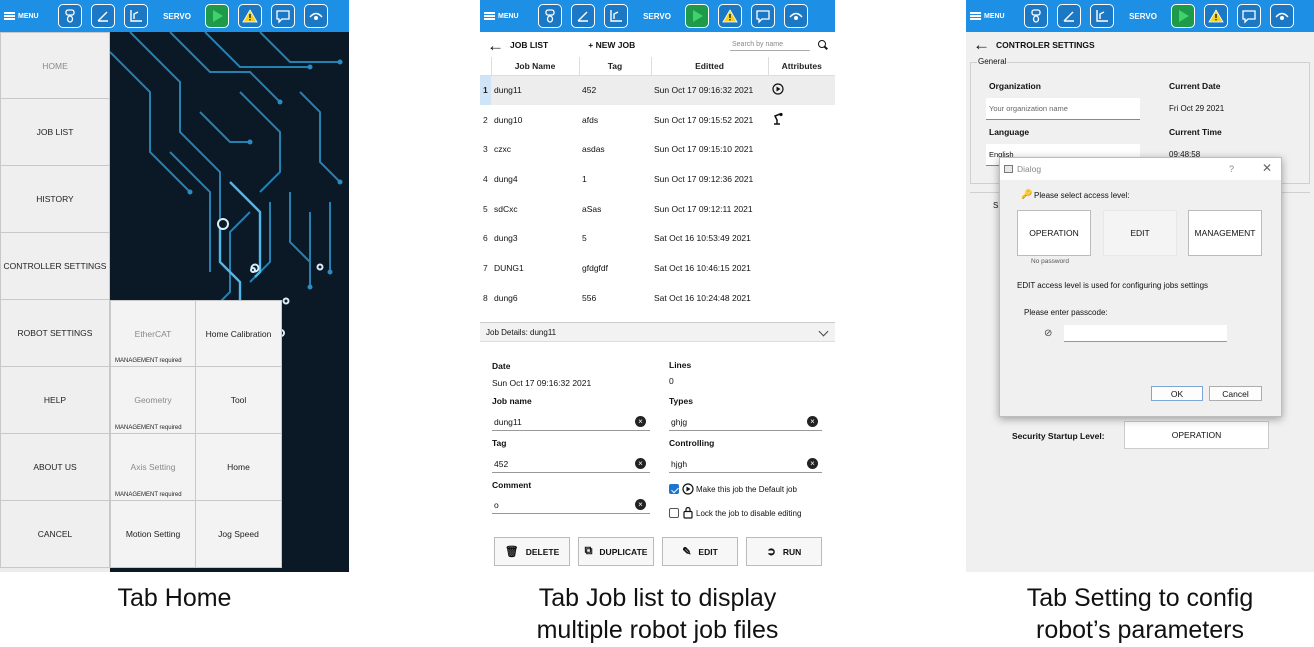 The image size is (1314, 647). I want to click on chevron-down-icon, so click(823, 331).